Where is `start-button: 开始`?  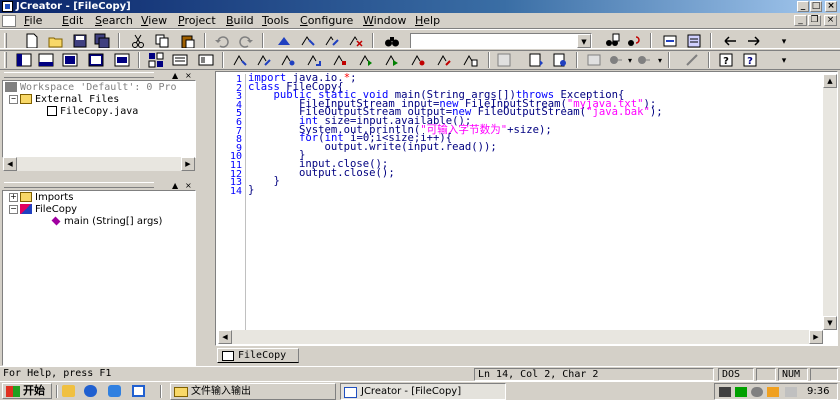 start-button: 开始 is located at coordinates (27, 391).